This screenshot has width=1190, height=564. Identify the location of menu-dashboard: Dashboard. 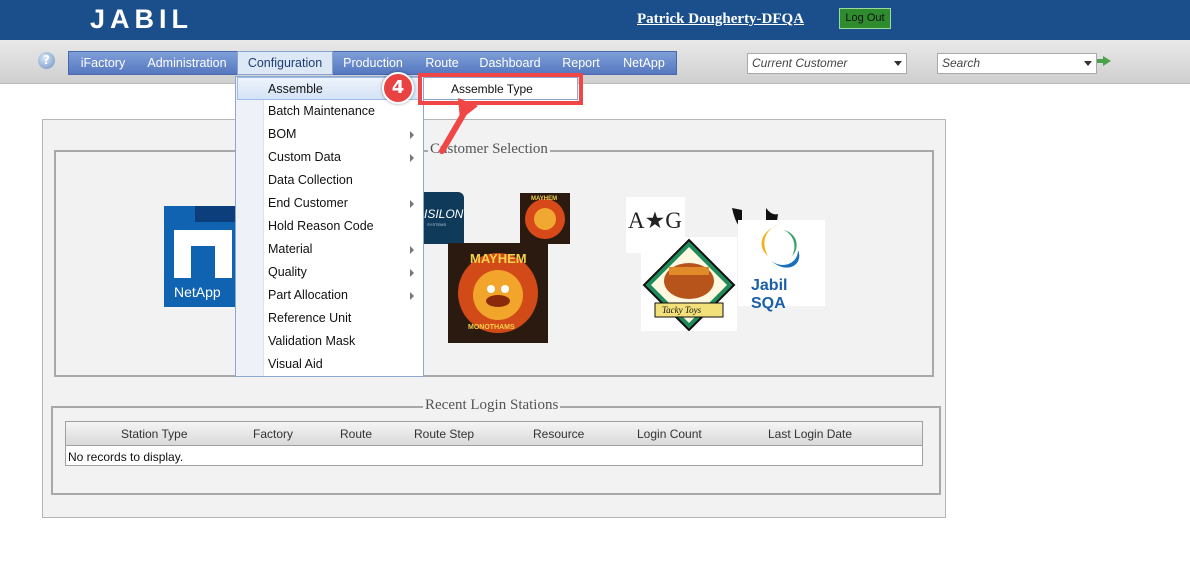
(510, 63).